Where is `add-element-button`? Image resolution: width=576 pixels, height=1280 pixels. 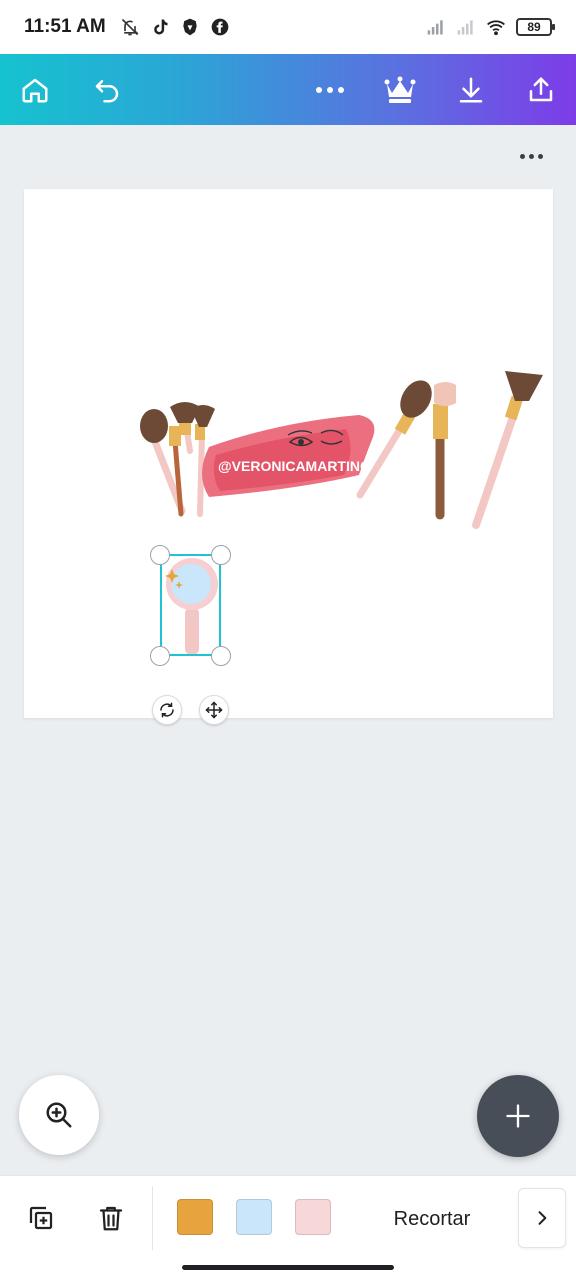
add-element-button is located at coordinates (518, 1116).